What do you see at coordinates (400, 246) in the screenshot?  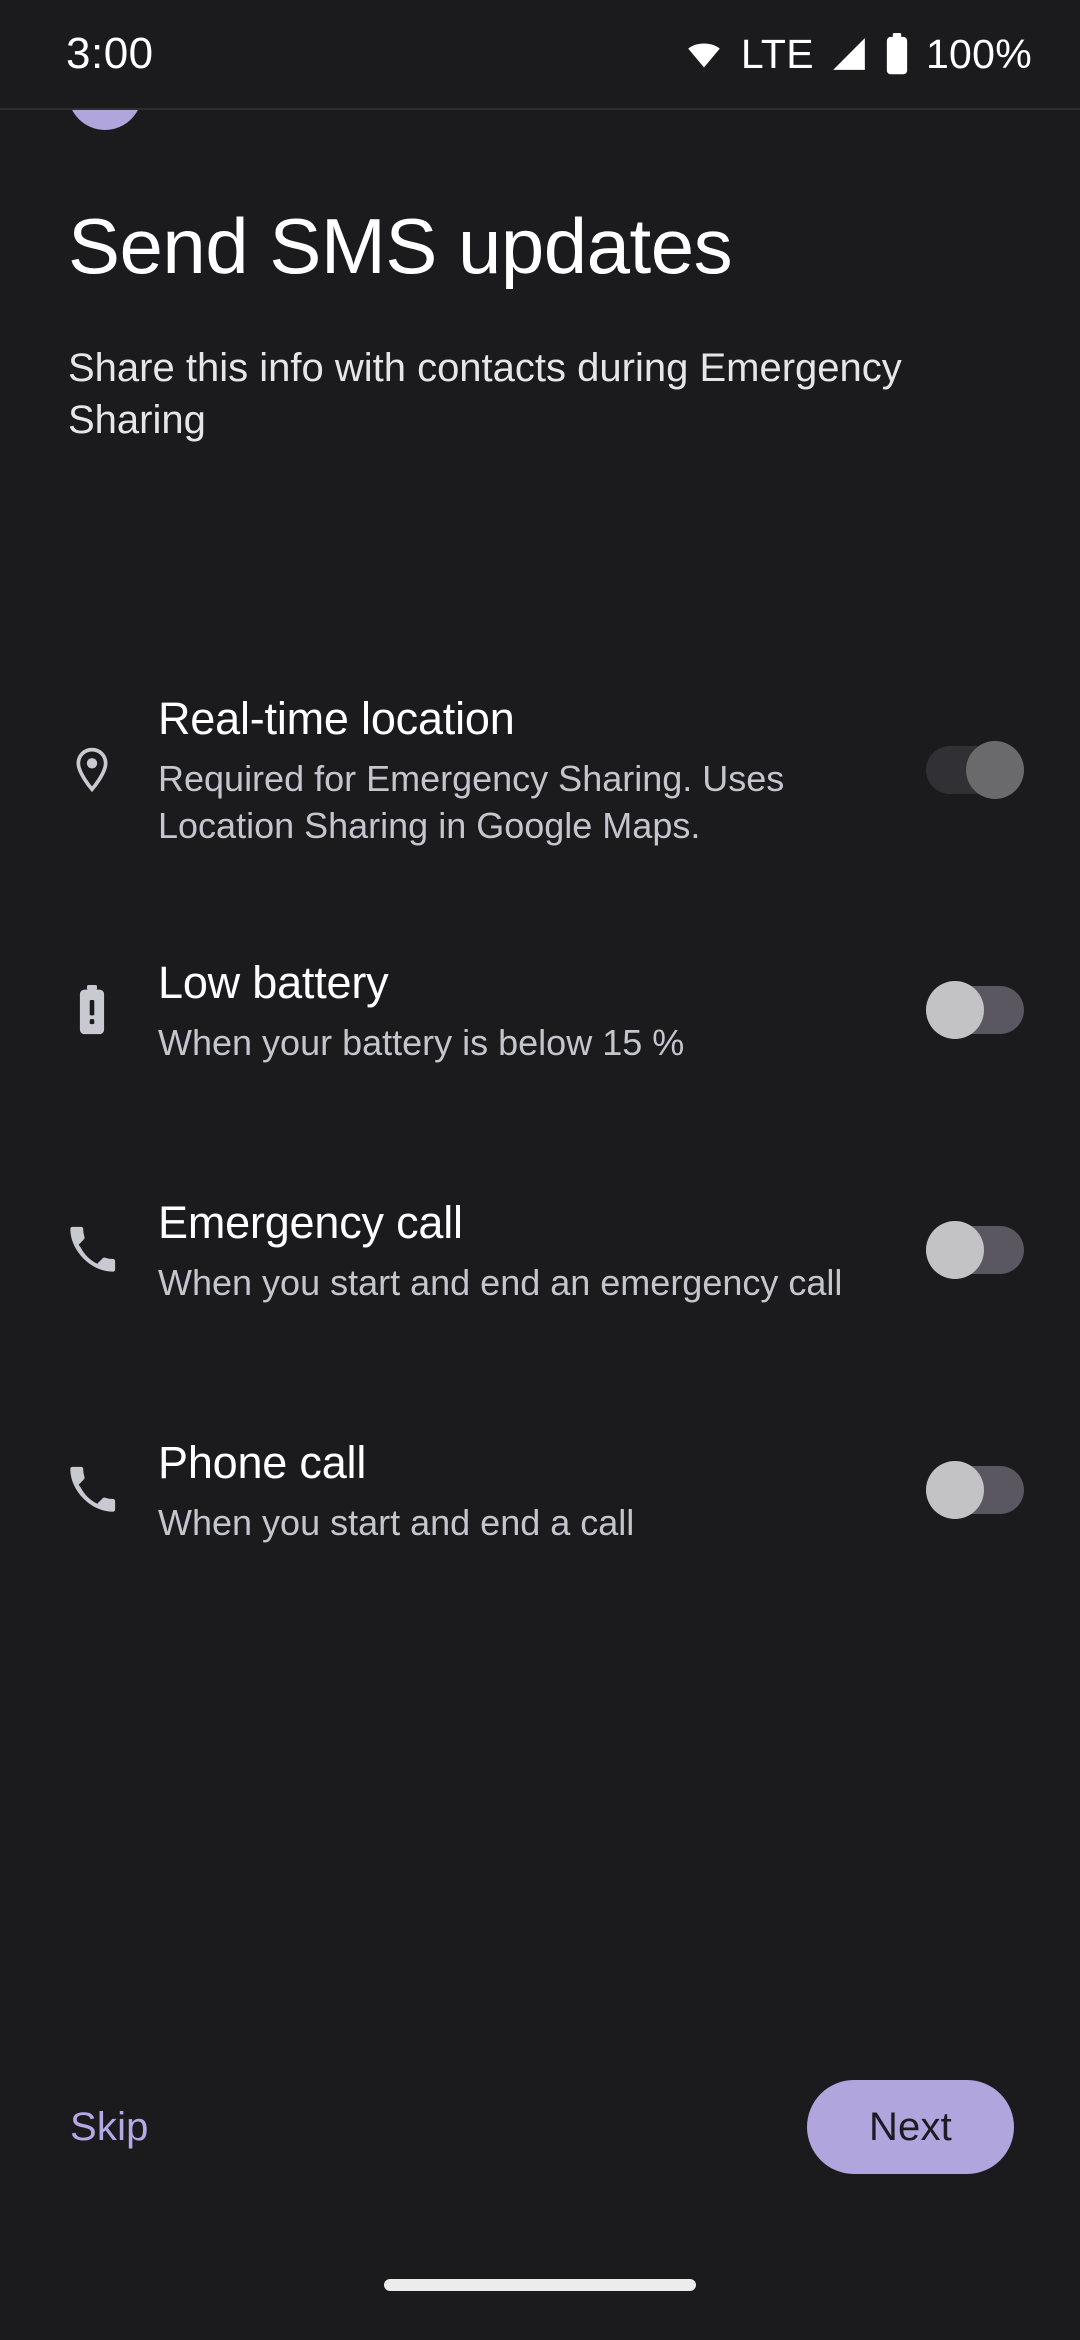 I see `page-title: Send SMS updates` at bounding box center [400, 246].